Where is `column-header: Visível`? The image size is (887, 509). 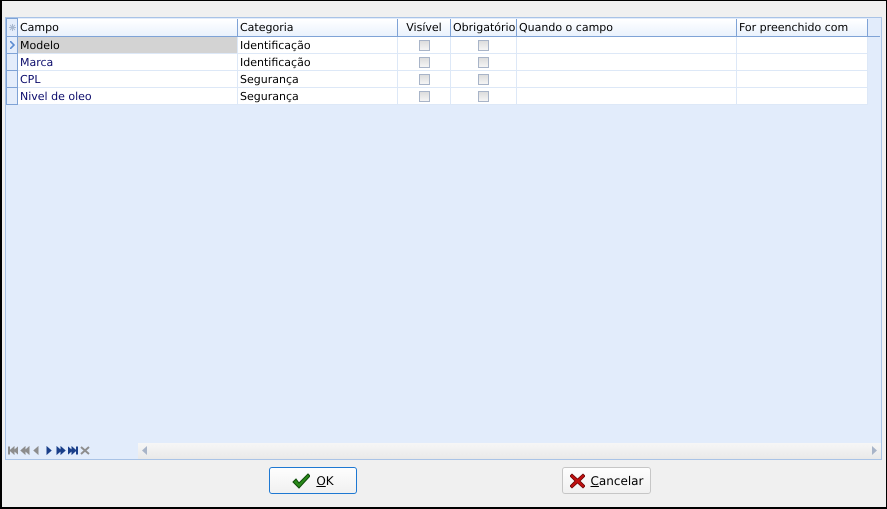 column-header: Visível is located at coordinates (424, 27).